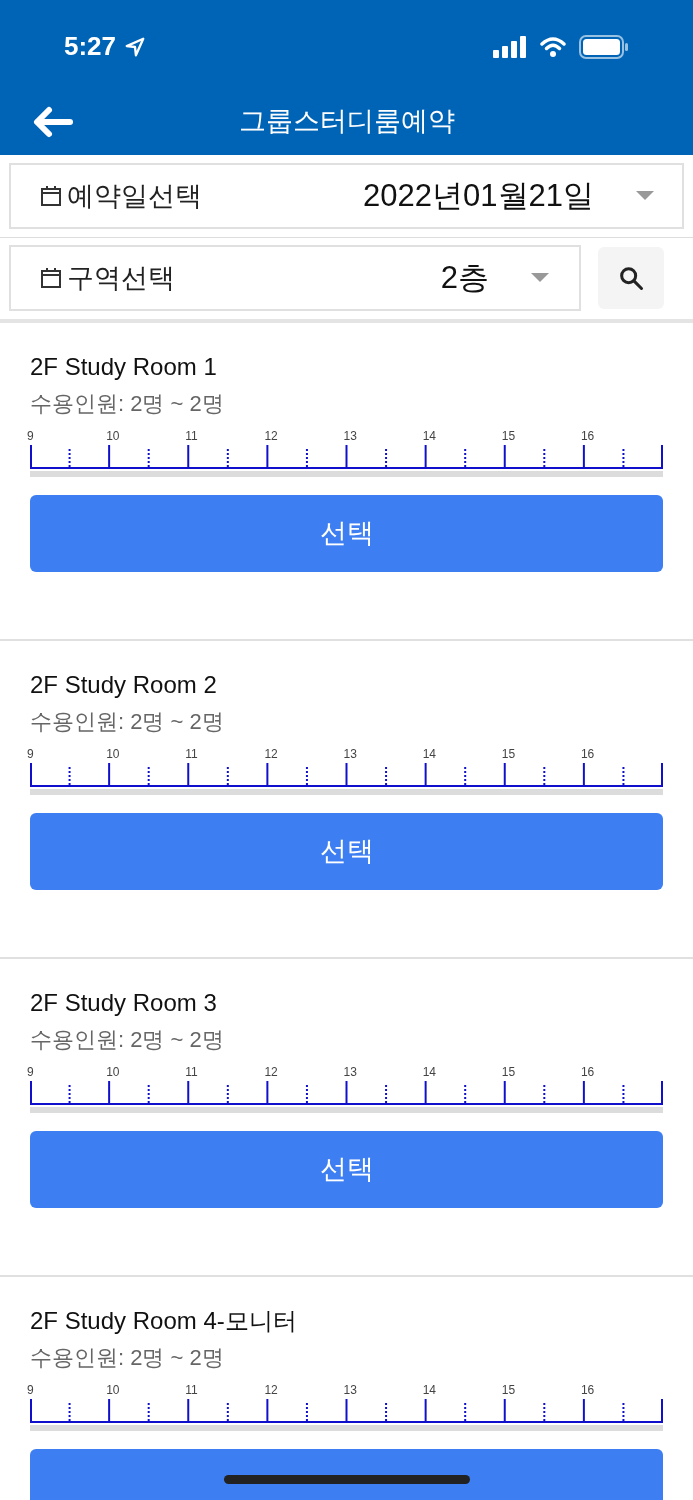 This screenshot has width=693, height=1500. Describe the element at coordinates (164, 1321) in the screenshot. I see `room-name: 2F Study Room 4-모니터` at that location.